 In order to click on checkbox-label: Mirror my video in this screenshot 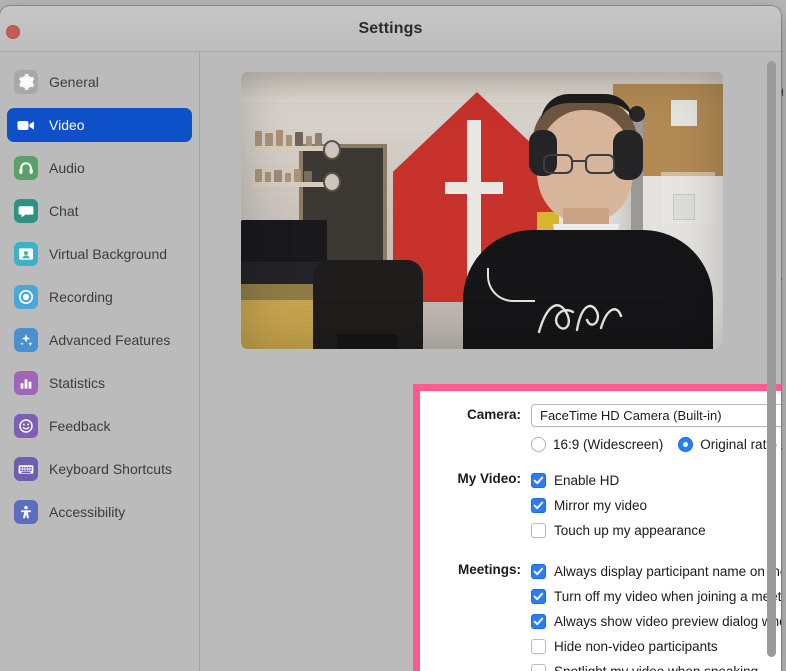, I will do `click(601, 505)`.